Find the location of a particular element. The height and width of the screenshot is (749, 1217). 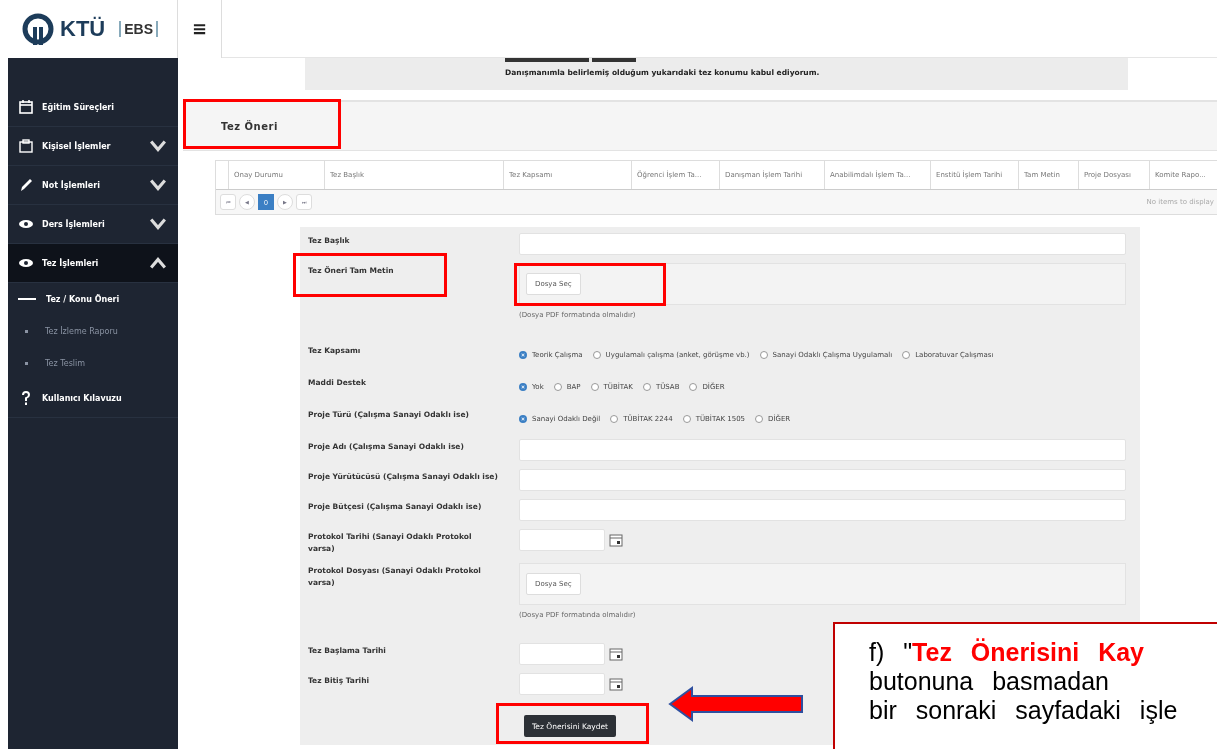

panel-title: Tez Öneri is located at coordinates (249, 126).